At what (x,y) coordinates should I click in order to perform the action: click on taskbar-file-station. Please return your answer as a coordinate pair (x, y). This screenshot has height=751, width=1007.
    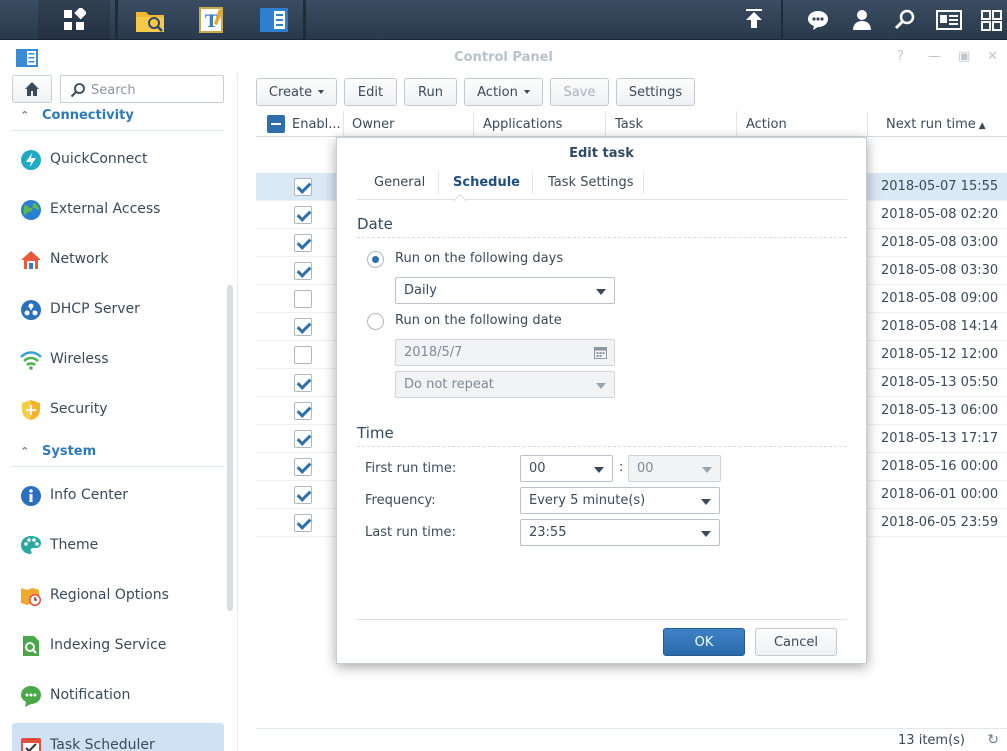
    Looking at the image, I should click on (150, 20).